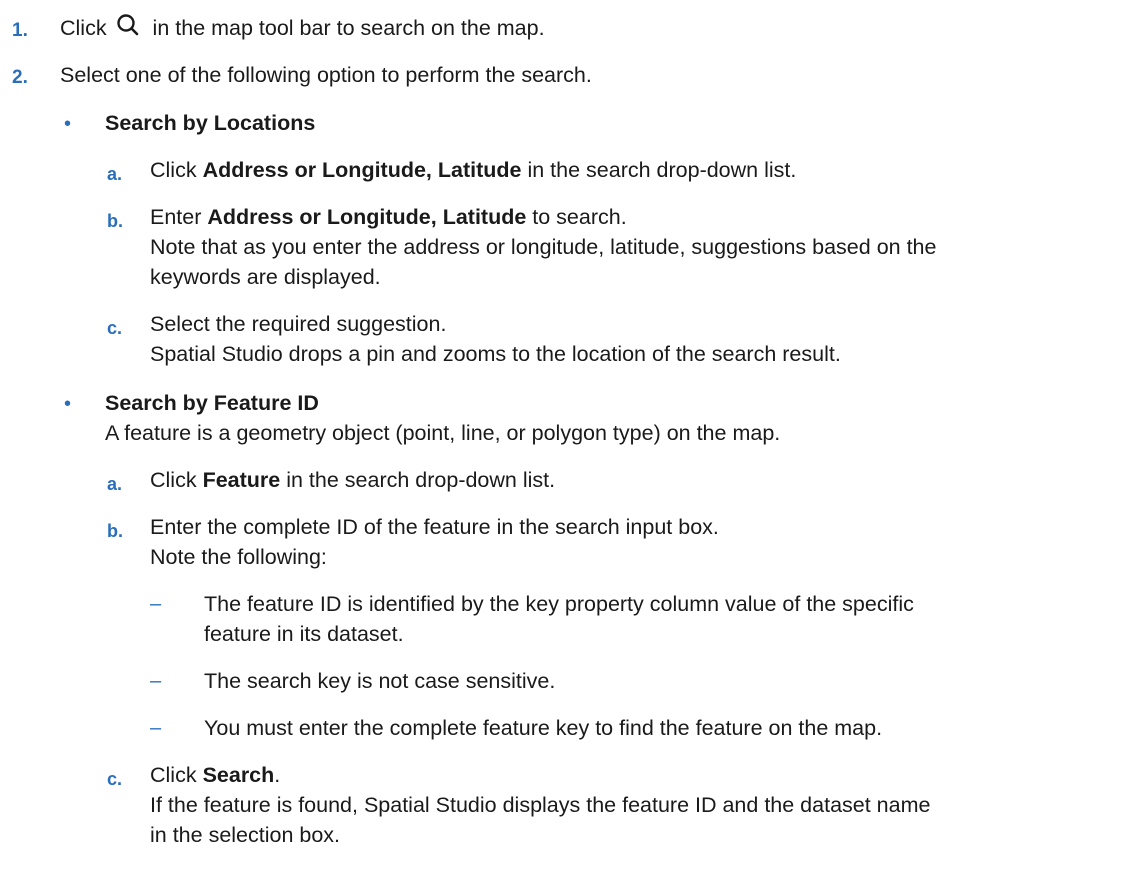 The height and width of the screenshot is (870, 1142). I want to click on sub-item: The search key is not case sensitive., so click(380, 681).